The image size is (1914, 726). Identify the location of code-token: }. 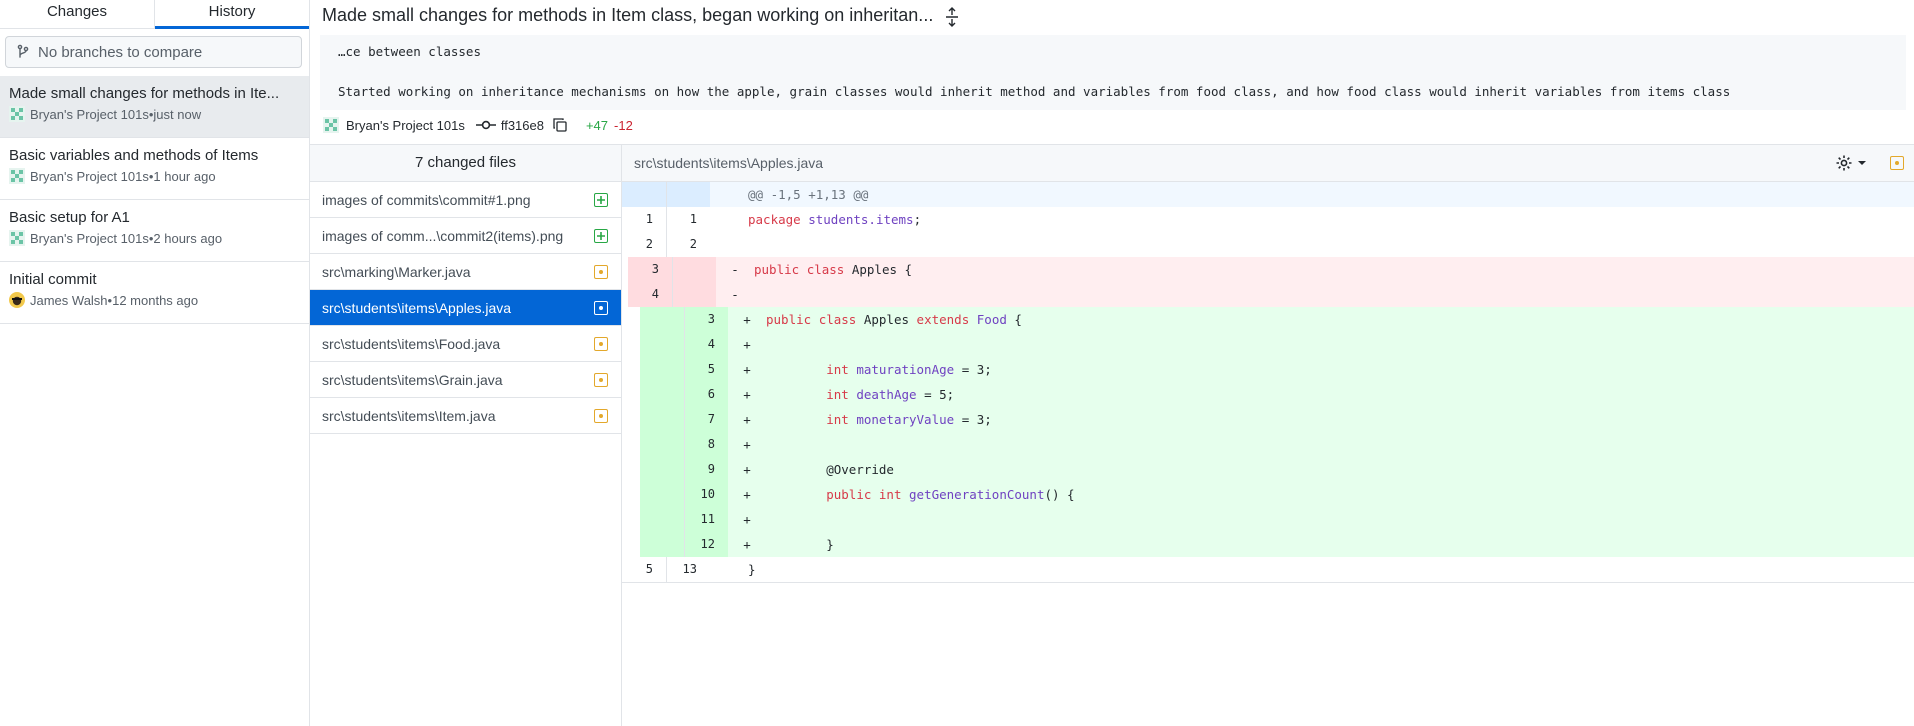
(800, 544).